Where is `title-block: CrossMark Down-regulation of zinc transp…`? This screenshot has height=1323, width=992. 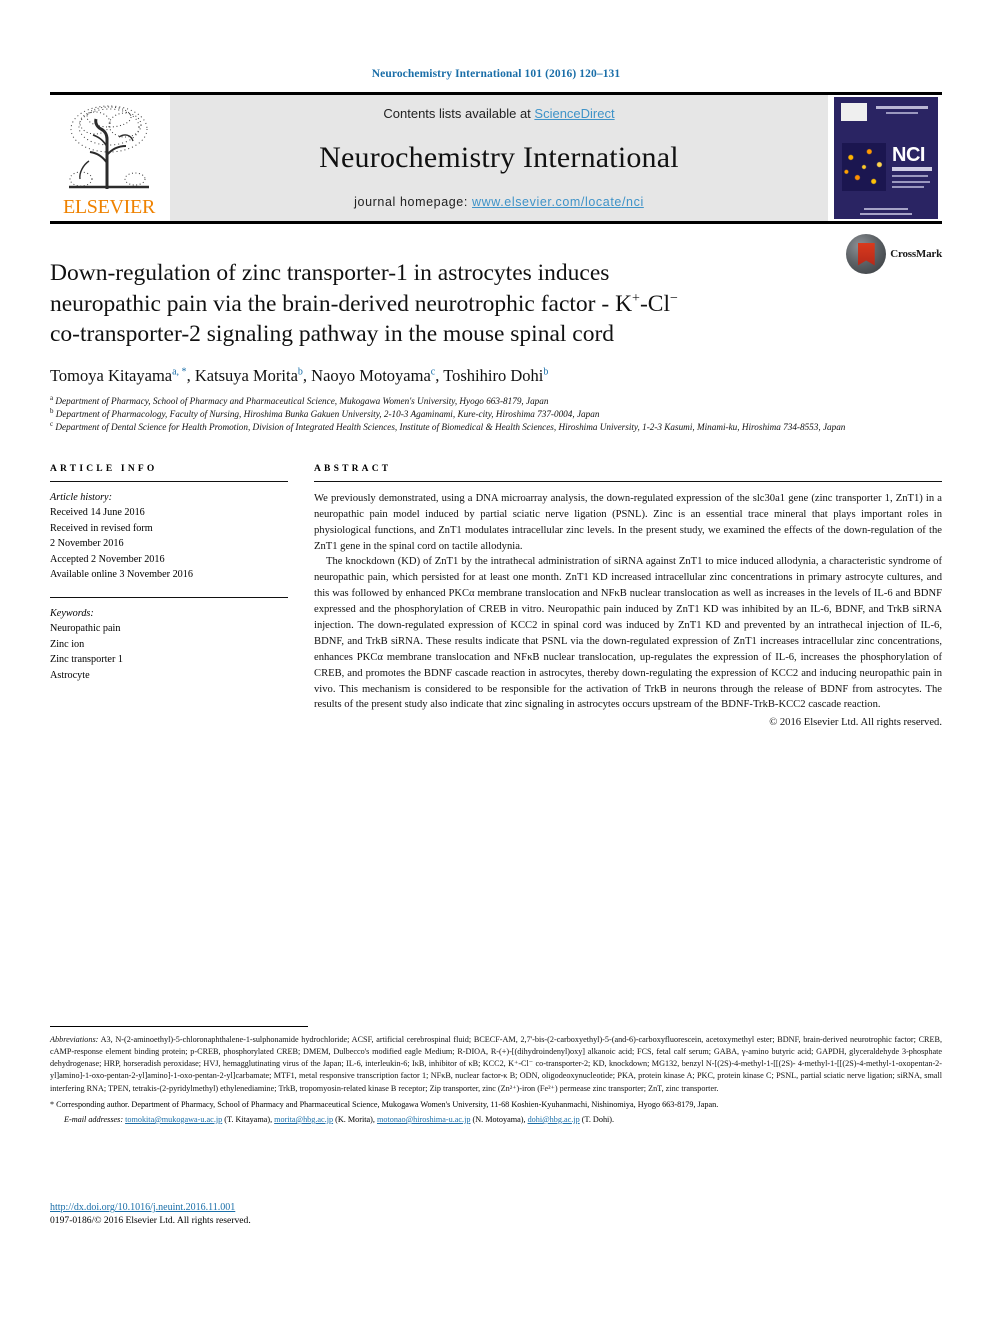
title-block: CrossMark Down-regulation of zinc transp… is located at coordinates (496, 329).